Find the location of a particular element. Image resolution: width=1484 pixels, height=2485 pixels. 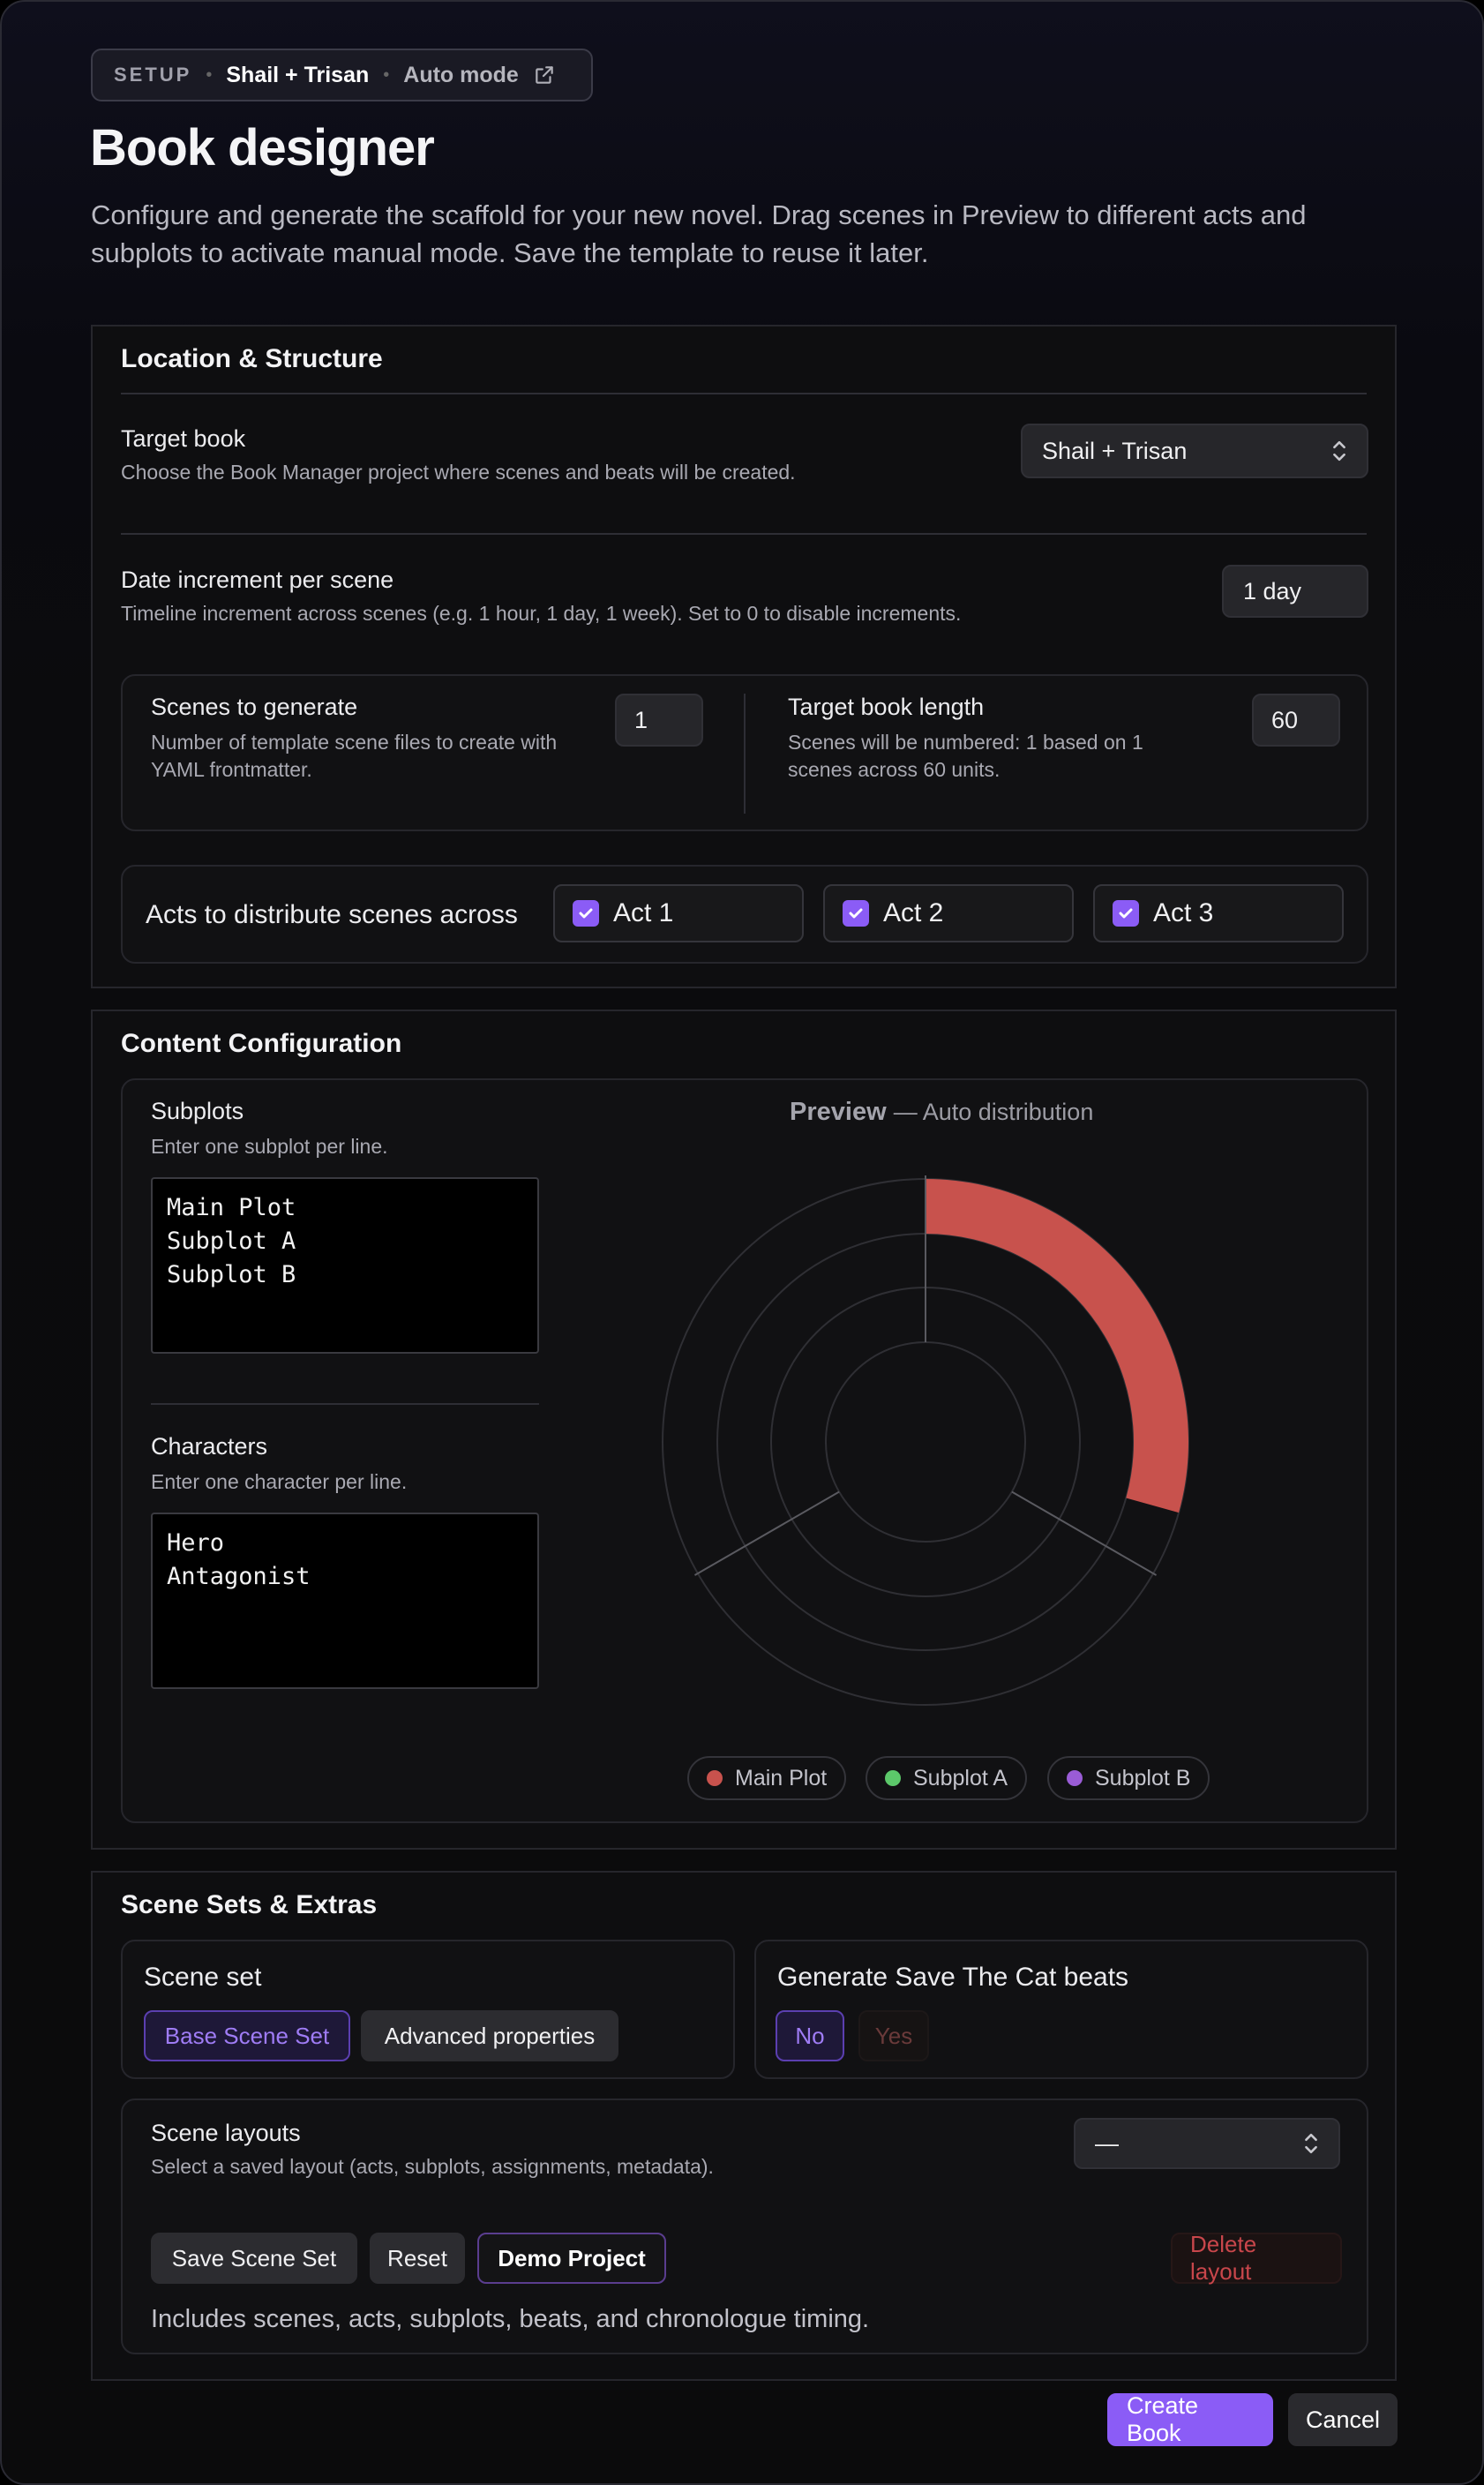

scene-set-label: Scene set is located at coordinates (203, 1977).